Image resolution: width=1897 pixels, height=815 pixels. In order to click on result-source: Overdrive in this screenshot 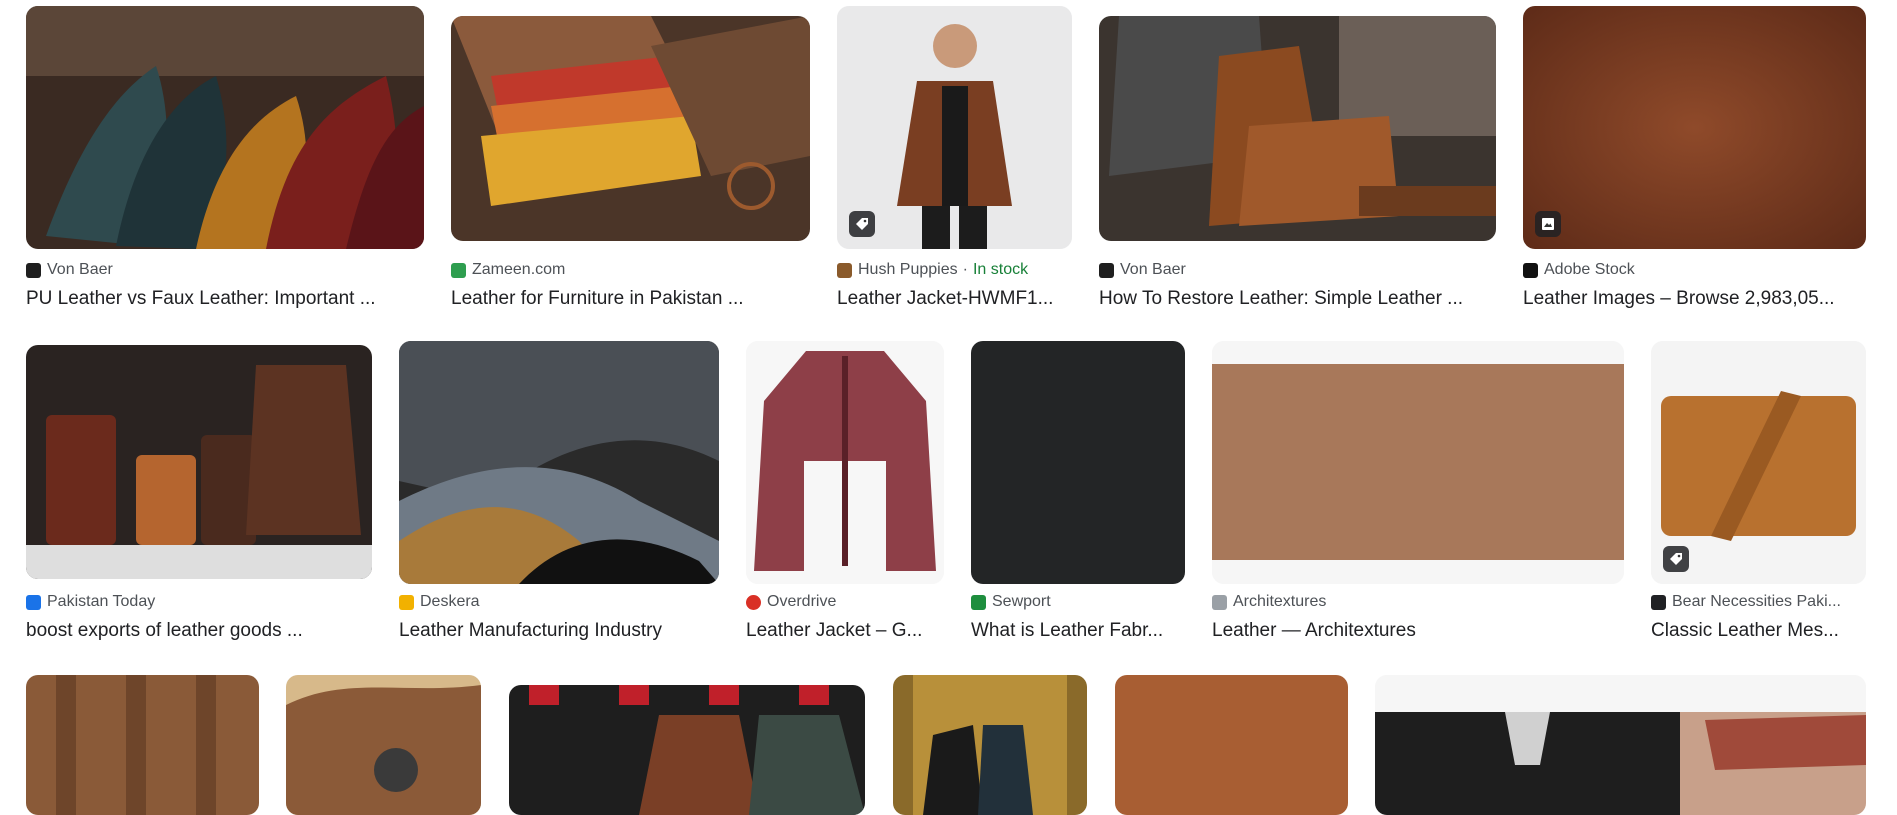, I will do `click(802, 601)`.